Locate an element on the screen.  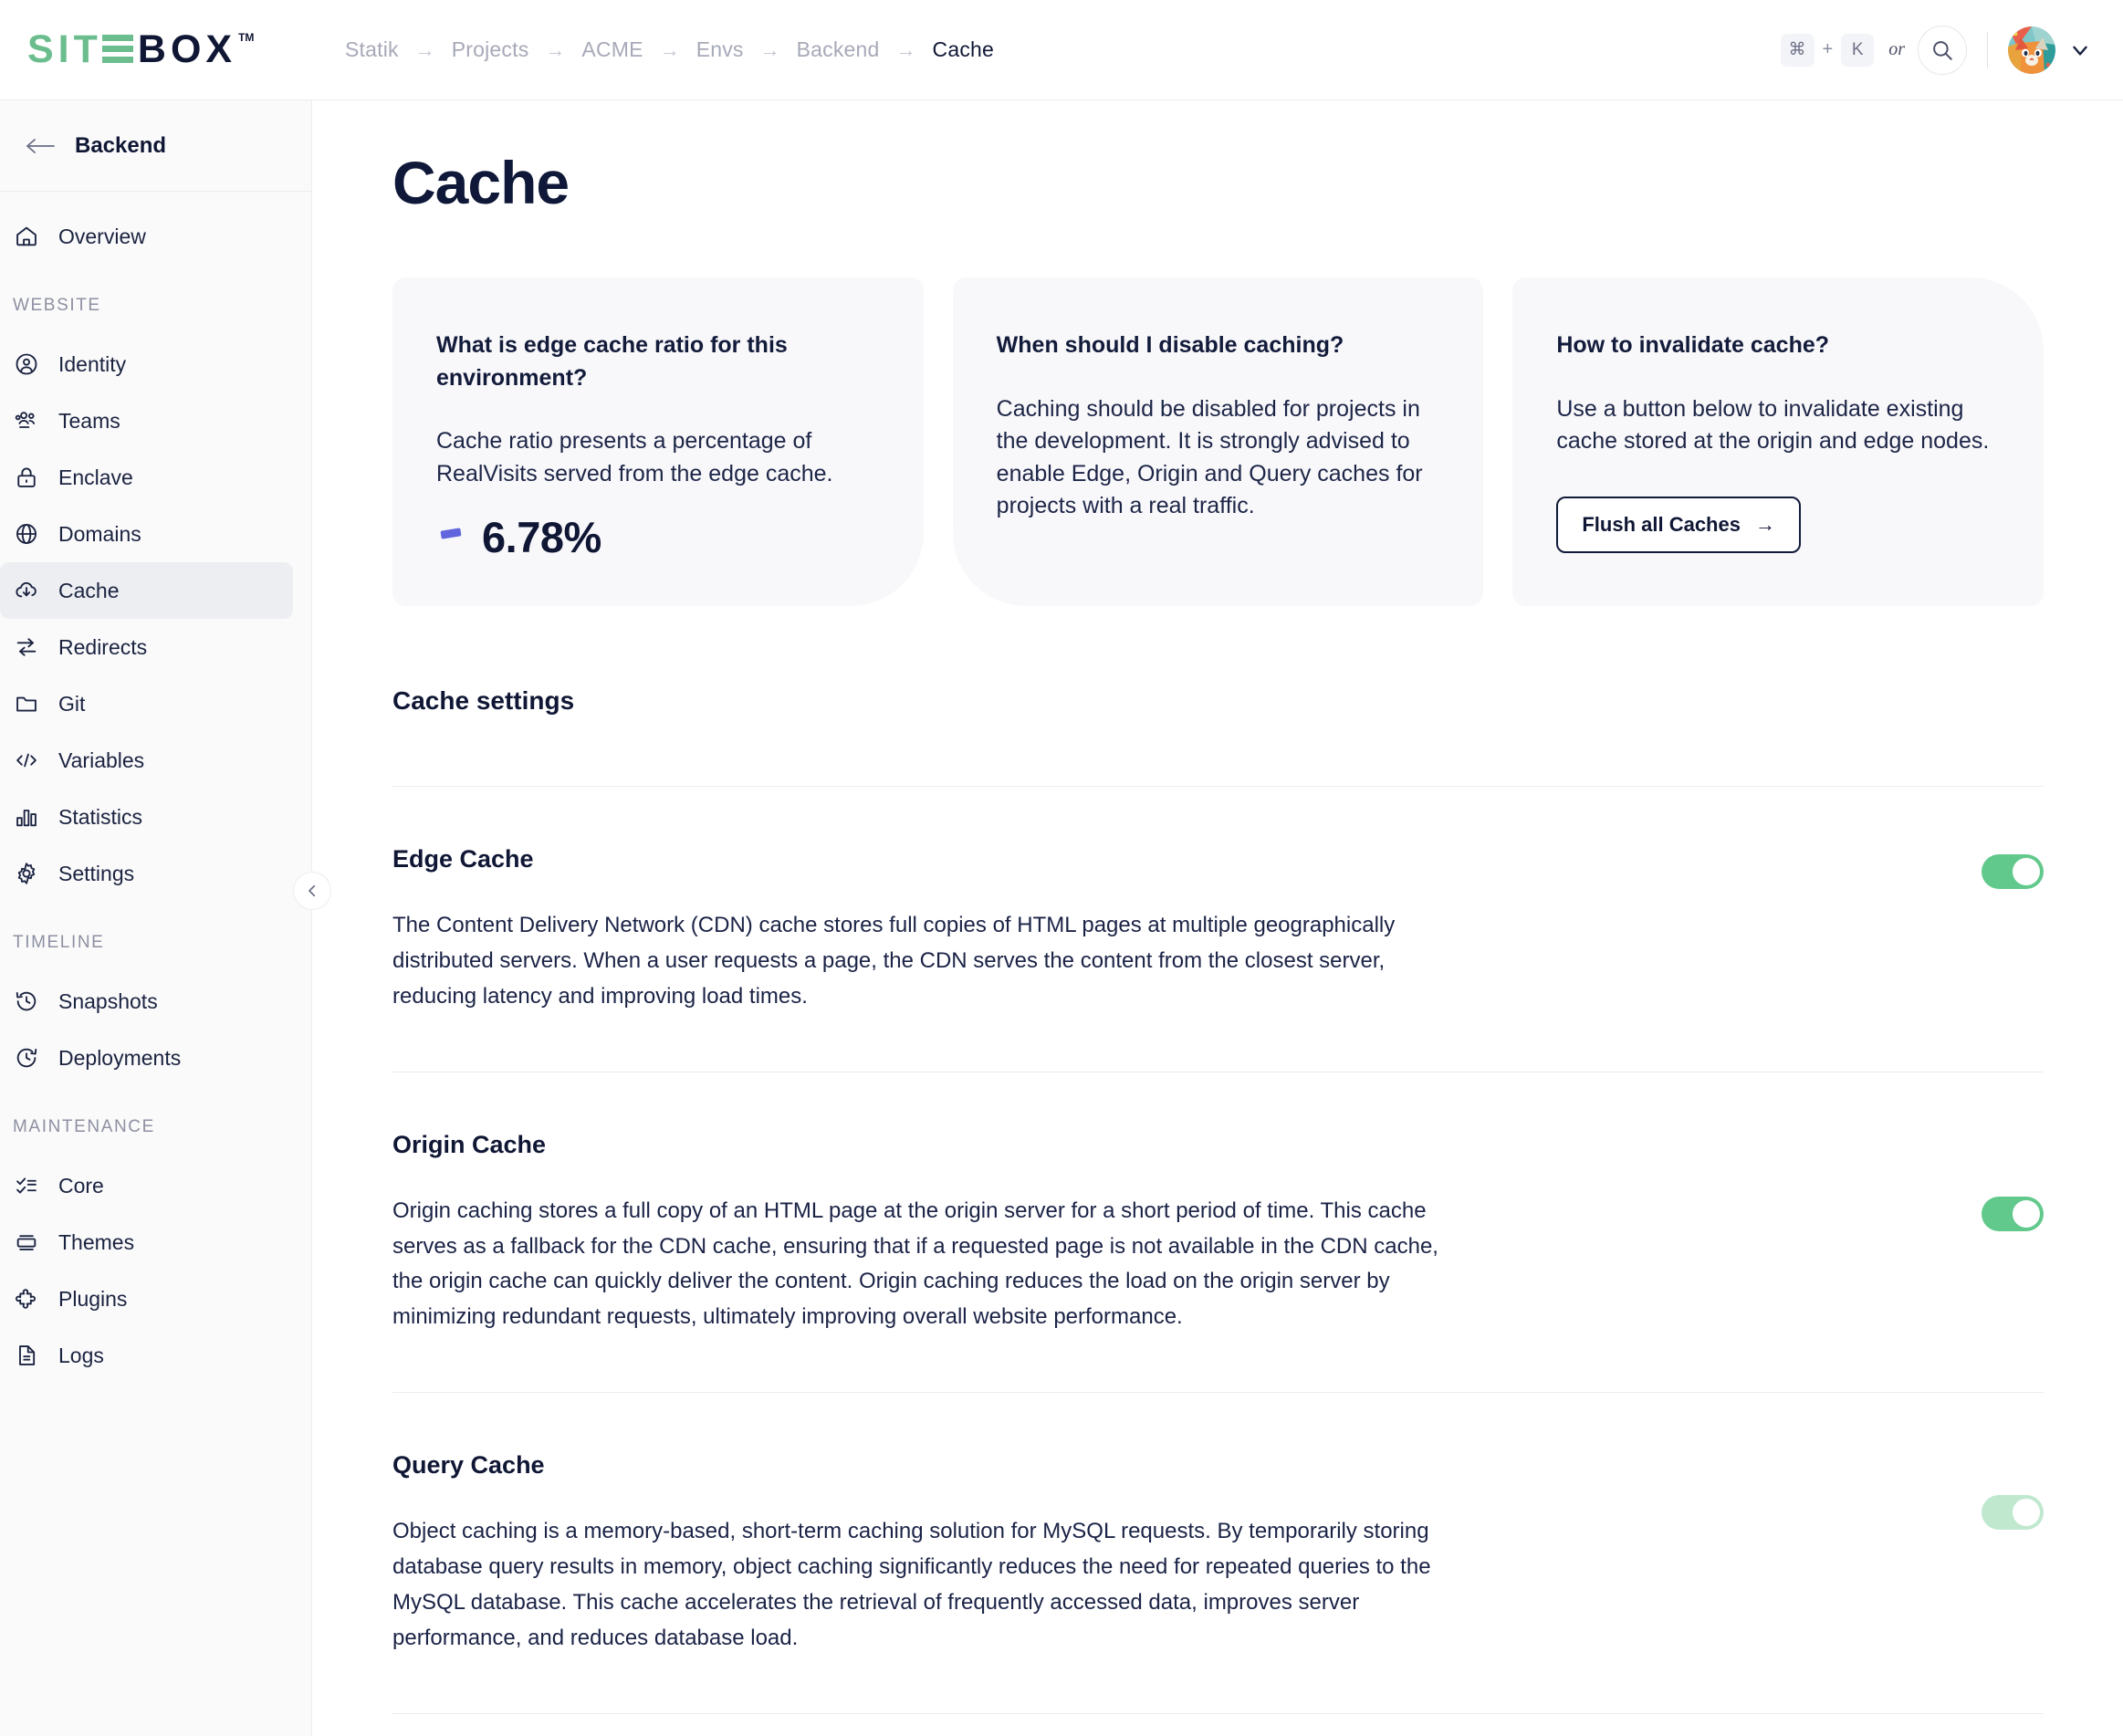
sidebar-item-label: Git is located at coordinates (72, 703).